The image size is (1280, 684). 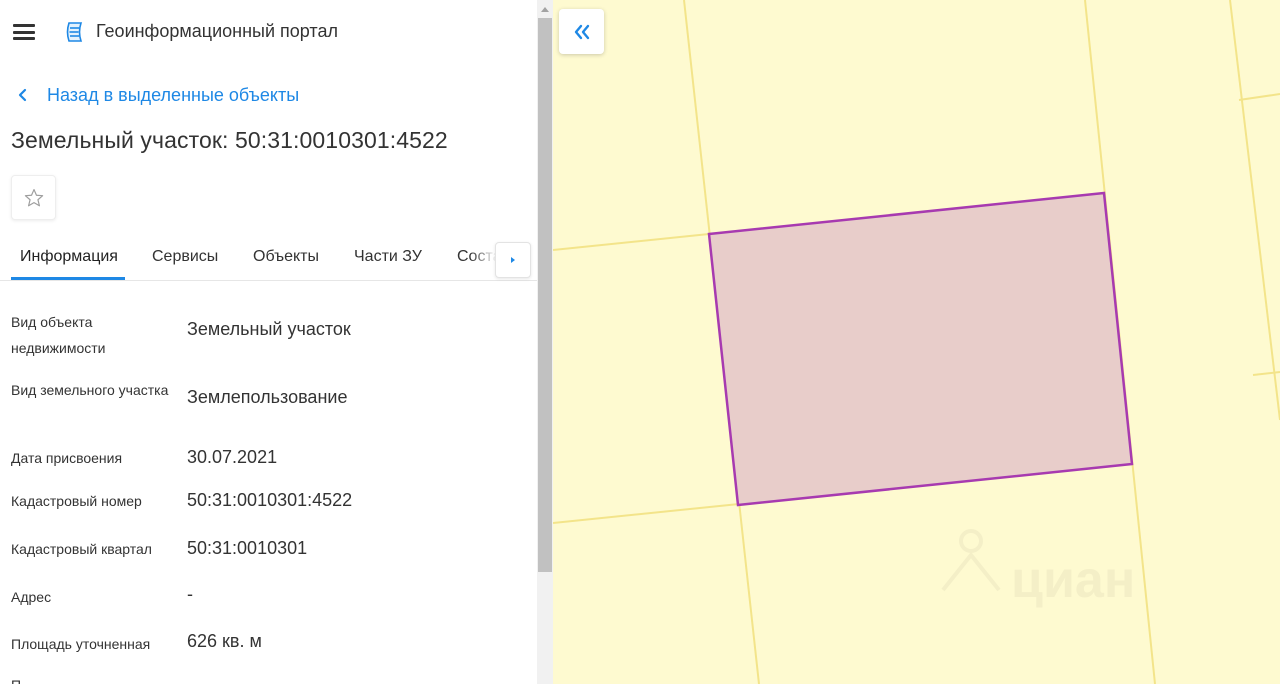 I want to click on star-outline-icon, so click(x=33, y=197).